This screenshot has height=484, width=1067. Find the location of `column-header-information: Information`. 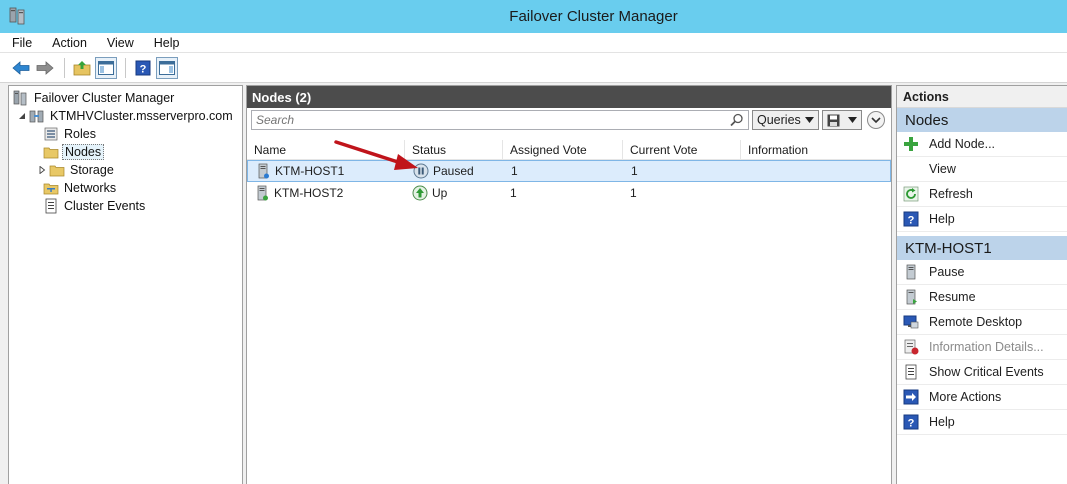

column-header-information: Information is located at coordinates (815, 150).